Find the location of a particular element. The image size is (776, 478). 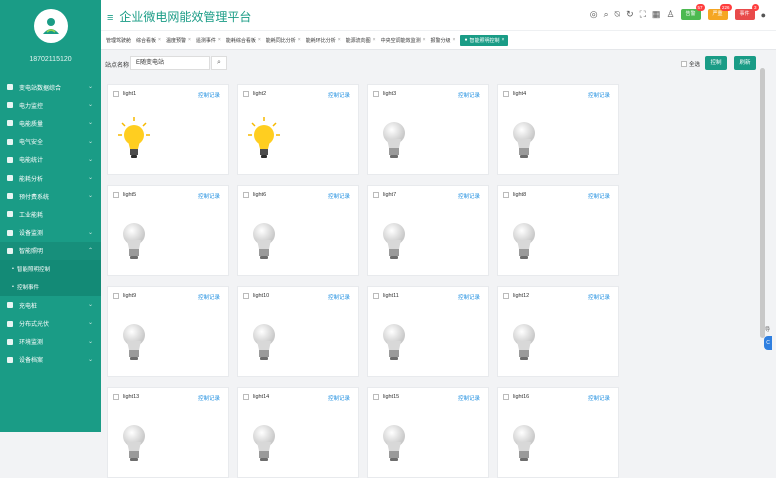

sidebar-item: 能耗分析 ⌄ is located at coordinates (50, 178).